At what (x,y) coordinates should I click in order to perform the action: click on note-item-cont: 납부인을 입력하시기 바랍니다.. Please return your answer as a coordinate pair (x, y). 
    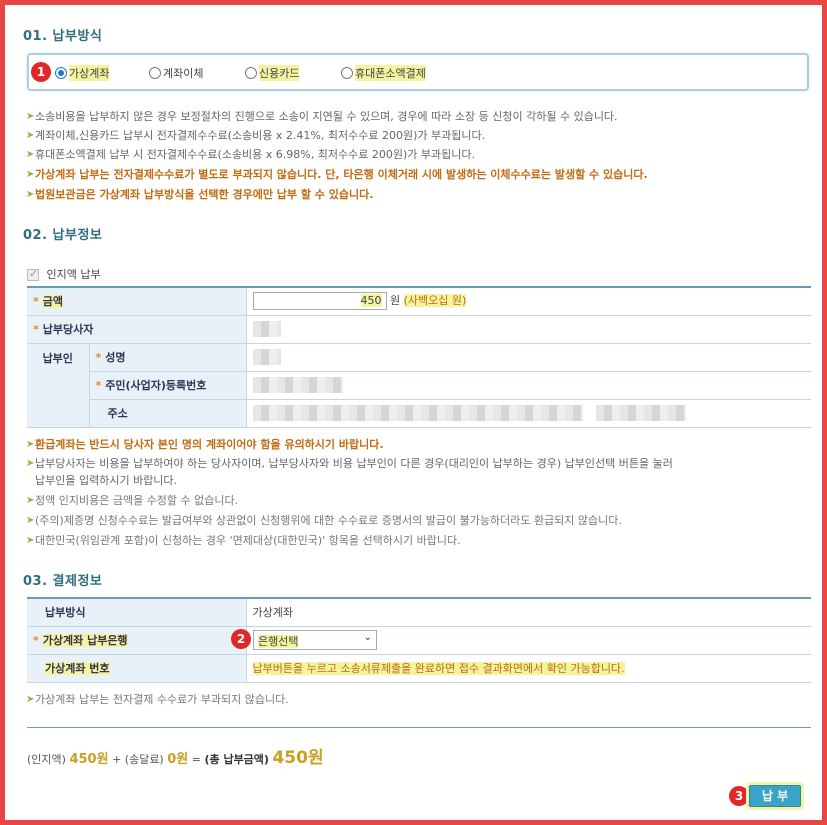
    Looking at the image, I should click on (106, 480).